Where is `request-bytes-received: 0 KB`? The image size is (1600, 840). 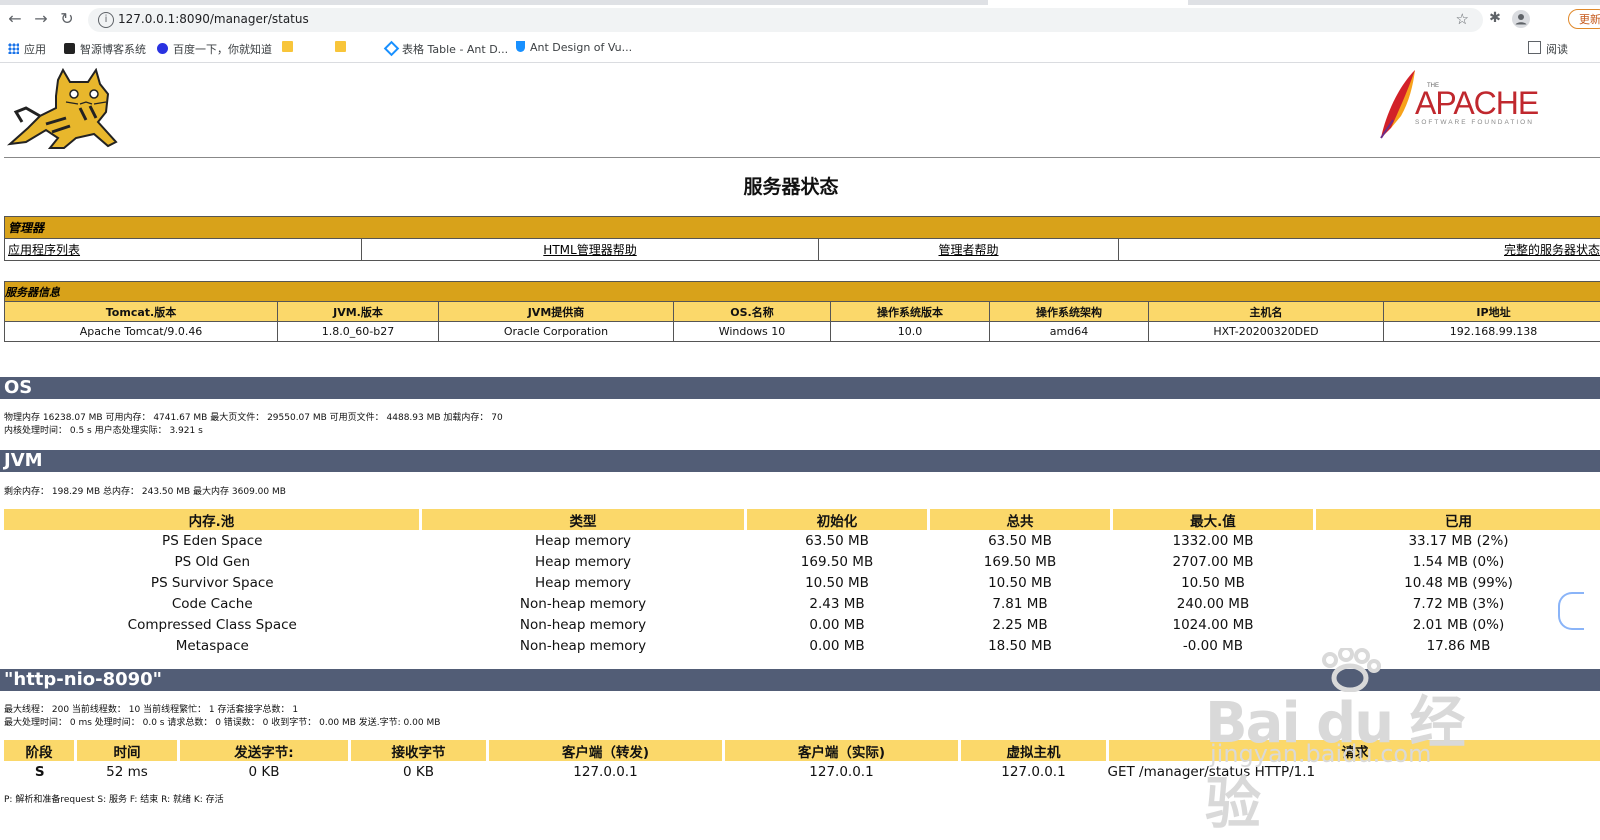 request-bytes-received: 0 KB is located at coordinates (419, 771).